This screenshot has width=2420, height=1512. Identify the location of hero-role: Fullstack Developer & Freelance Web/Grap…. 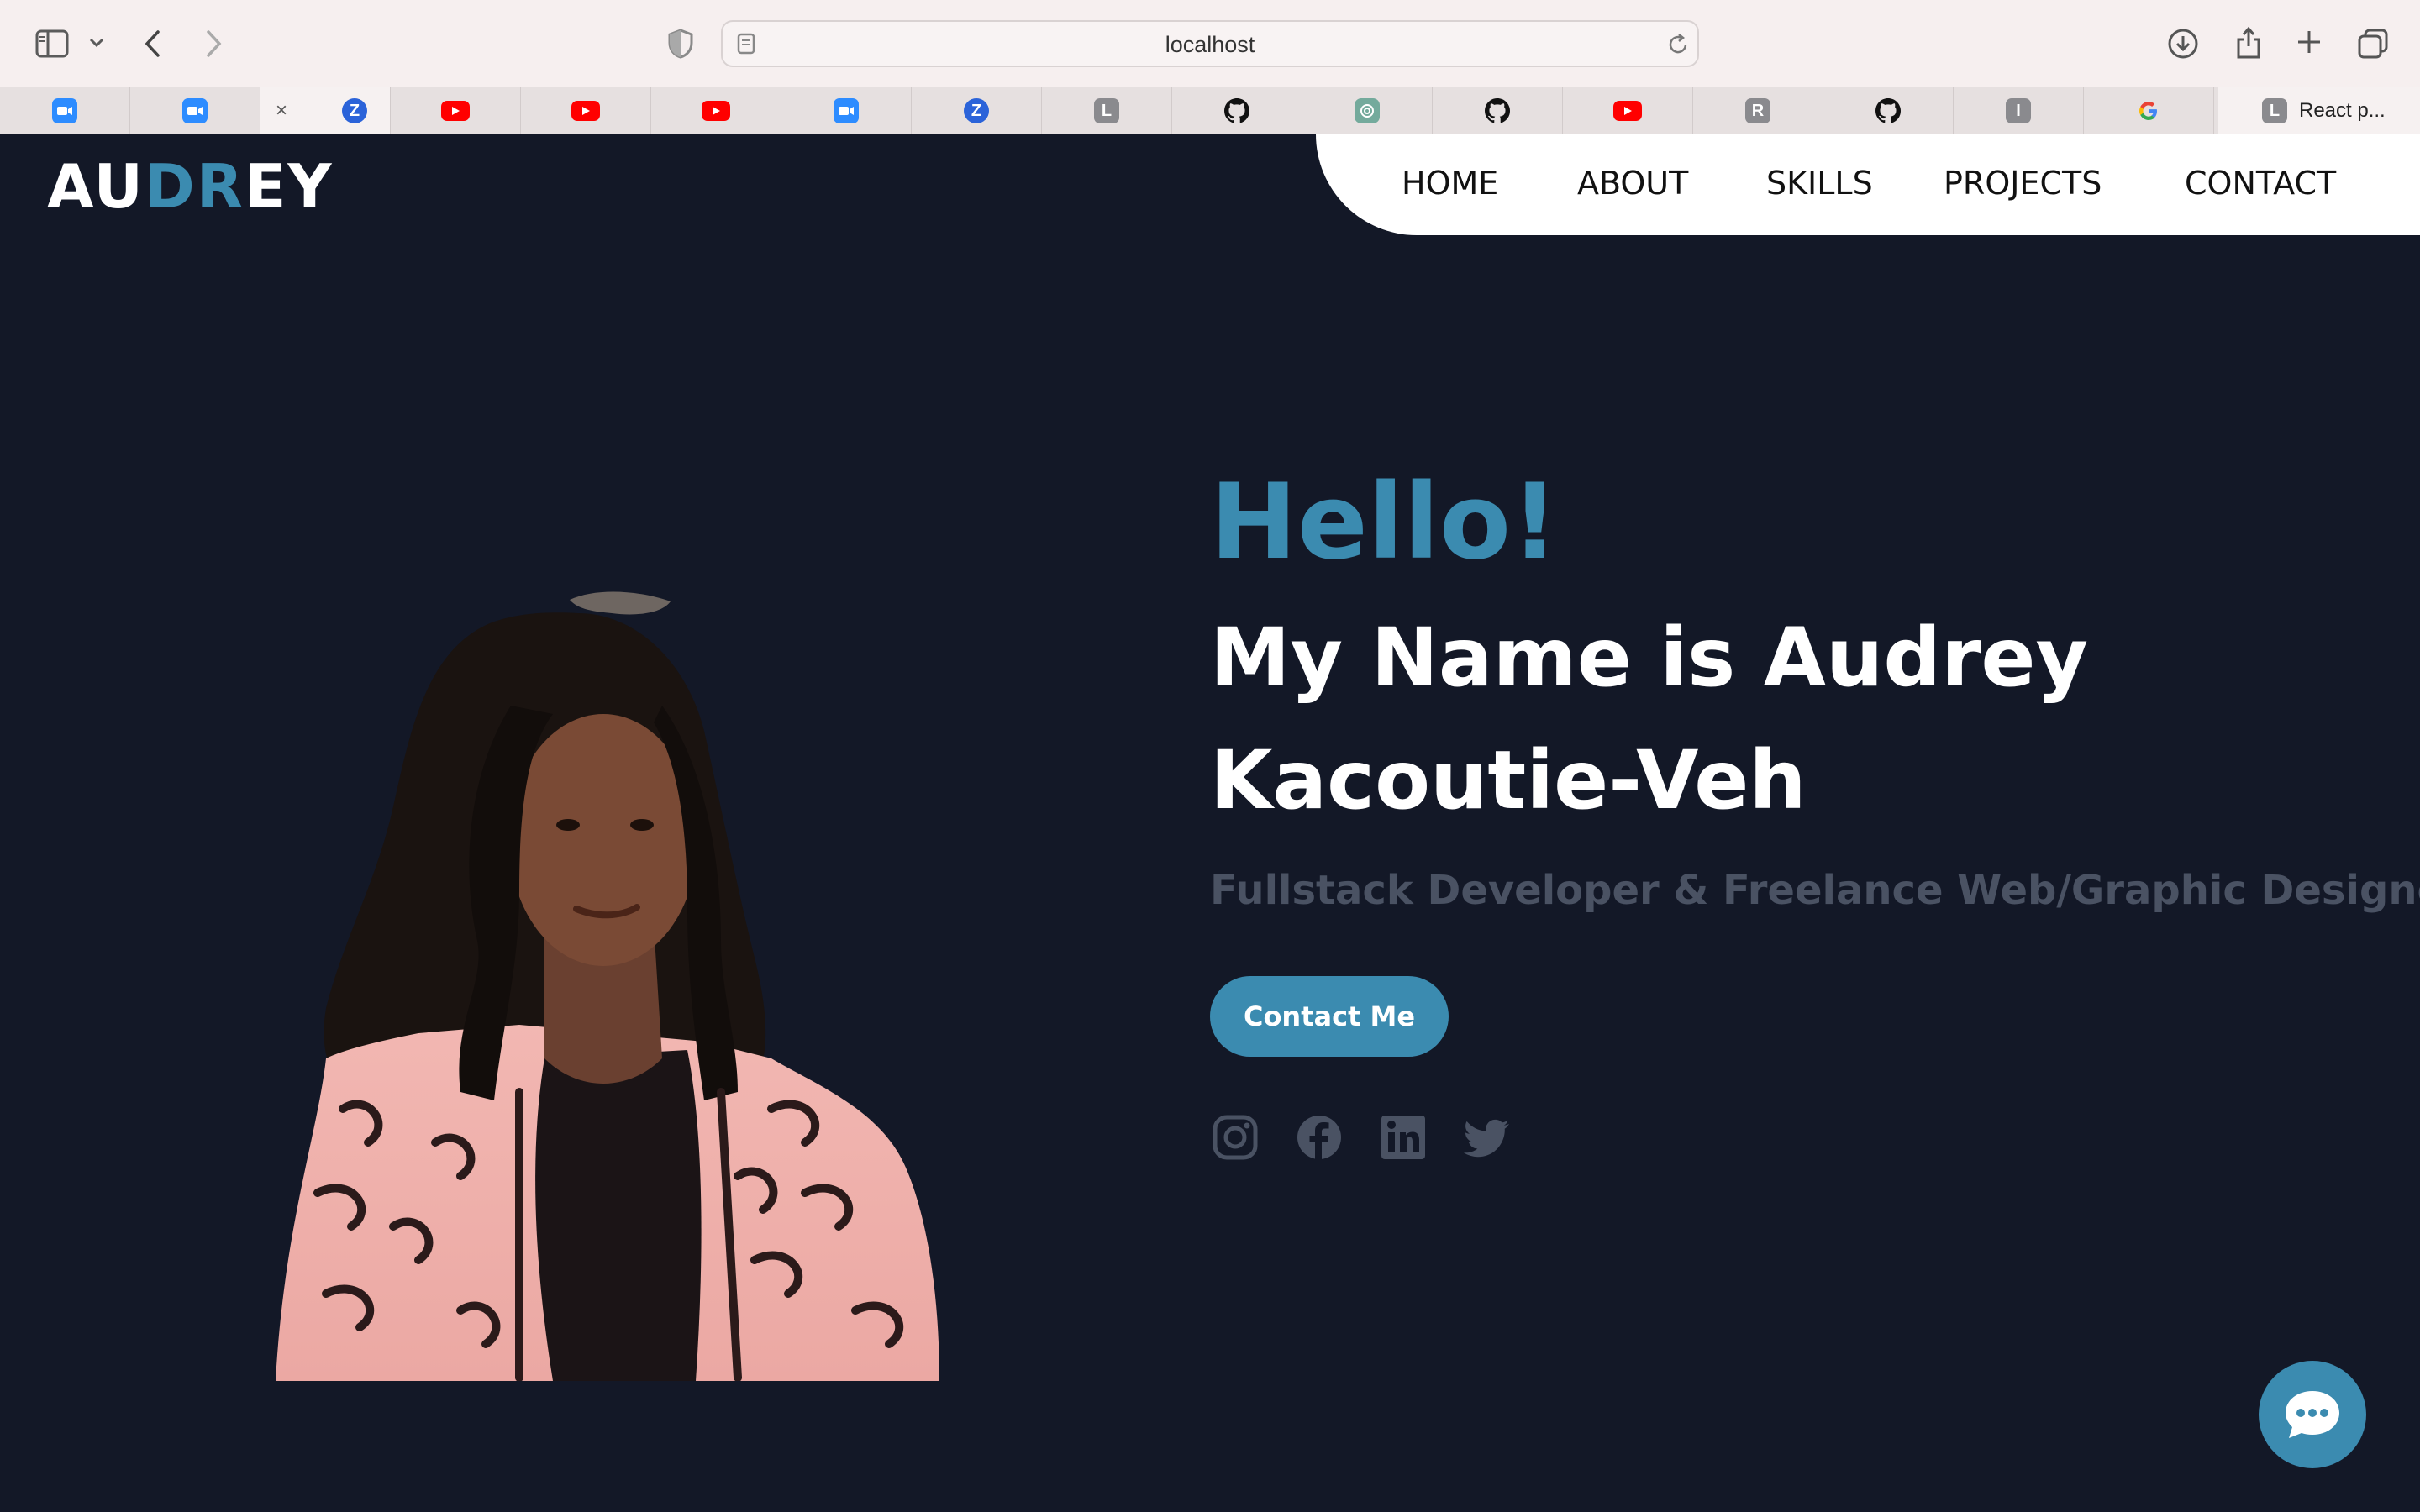
(1815, 890).